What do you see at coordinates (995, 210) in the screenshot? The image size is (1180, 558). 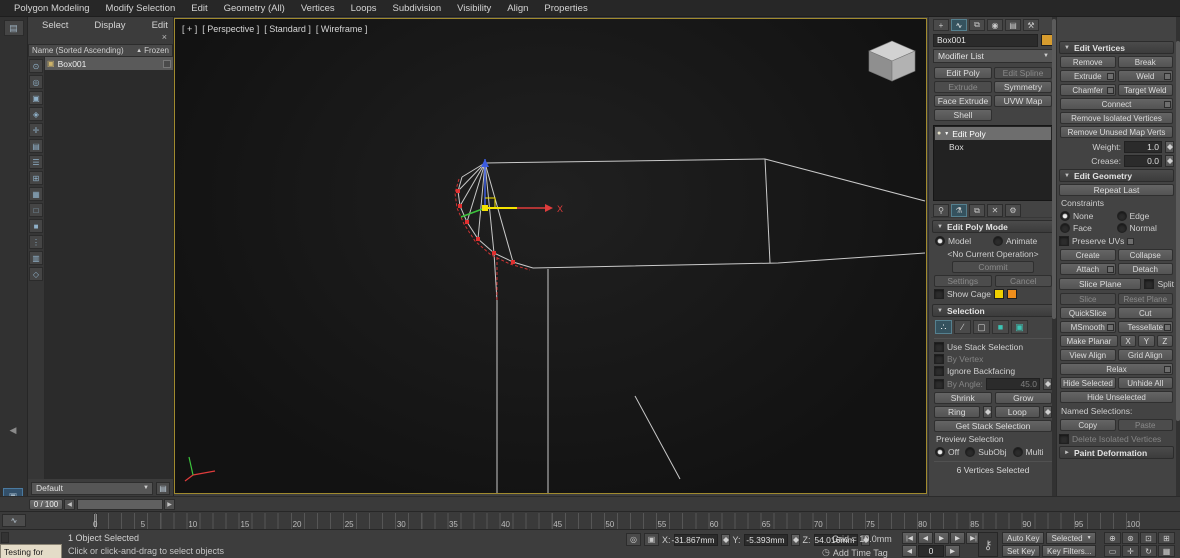 I see `remove-modifier-icon: ✕` at bounding box center [995, 210].